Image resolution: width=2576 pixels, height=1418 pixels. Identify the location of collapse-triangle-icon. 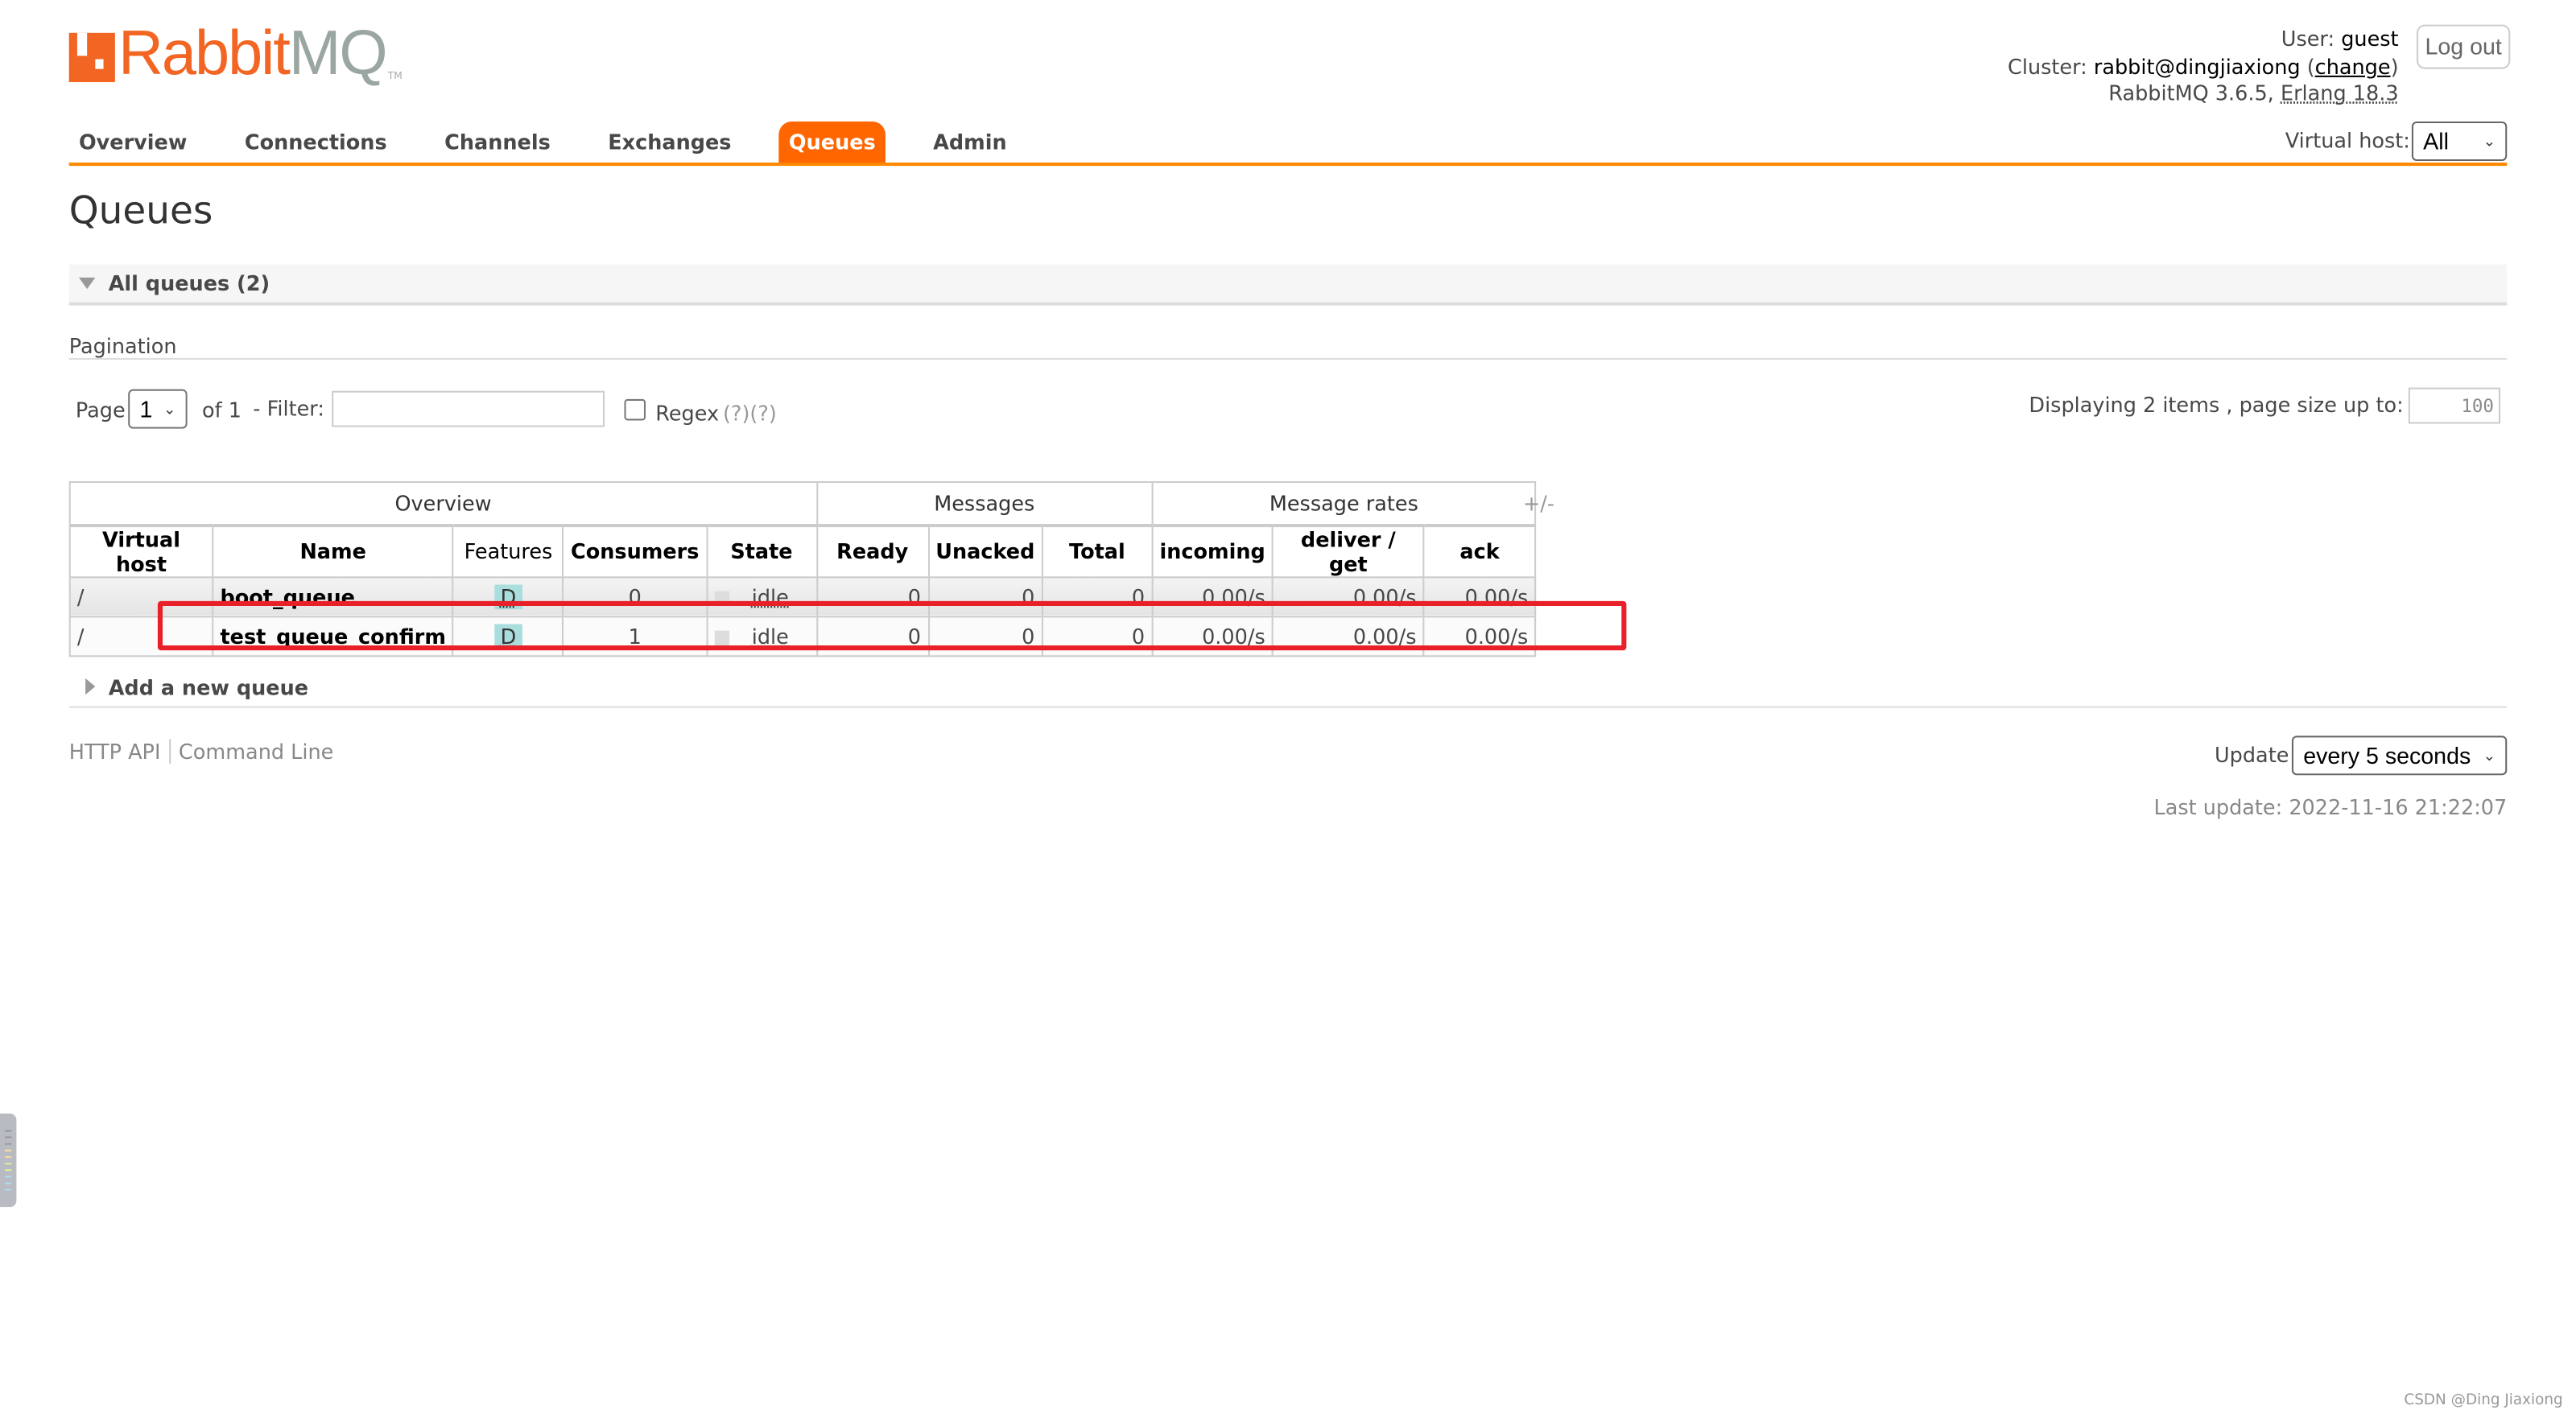
(87, 283).